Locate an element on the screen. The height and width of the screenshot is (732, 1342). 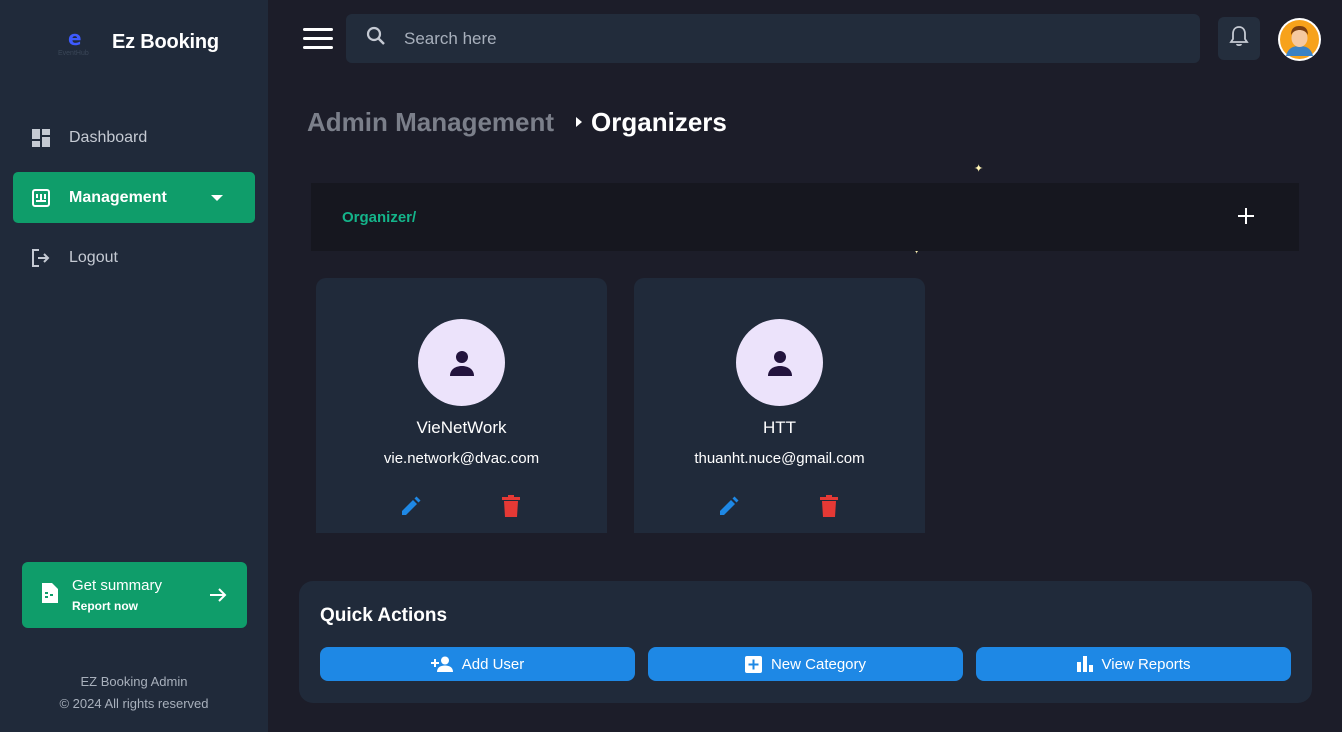
sidebar-item-dashboard: Dashboard is located at coordinates (134, 137).